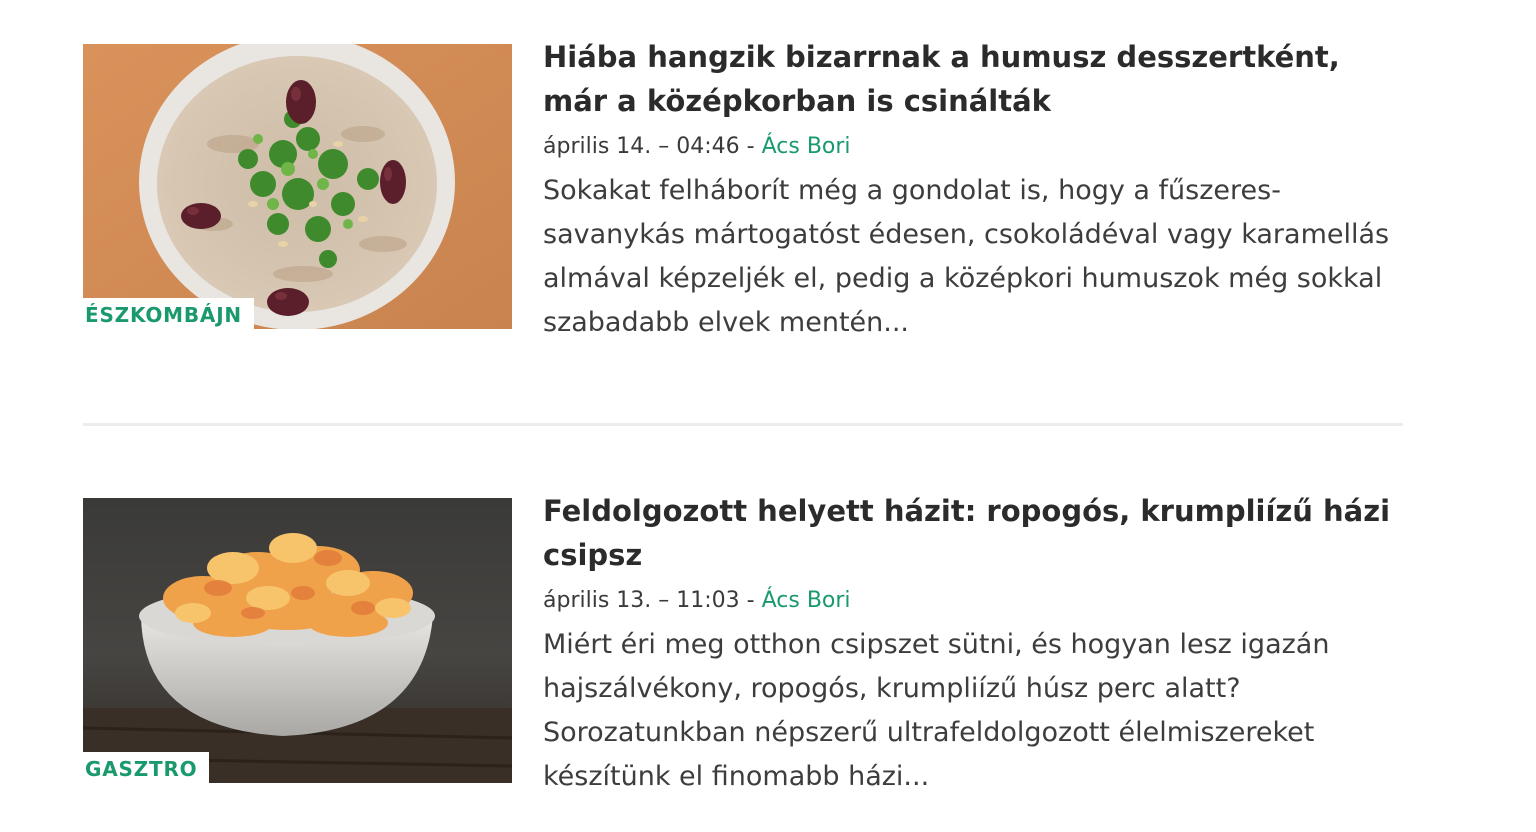 This screenshot has width=1536, height=832. What do you see at coordinates (146, 767) in the screenshot?
I see `category-tag: GASZTRO` at bounding box center [146, 767].